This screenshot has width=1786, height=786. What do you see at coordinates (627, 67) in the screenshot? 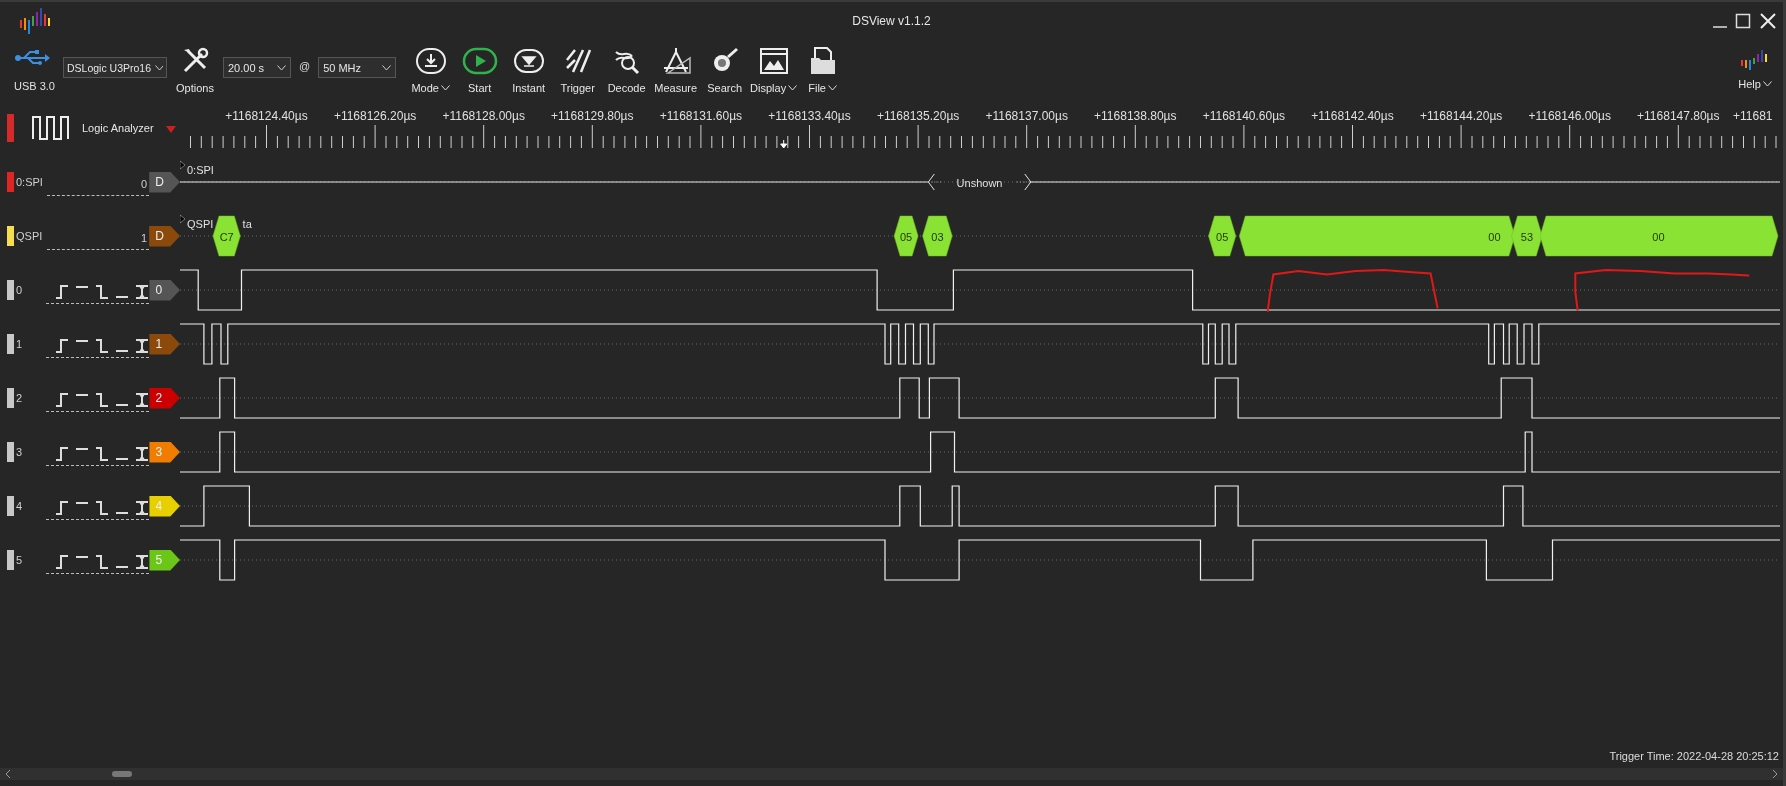
I see `decode-button: Decode` at bounding box center [627, 67].